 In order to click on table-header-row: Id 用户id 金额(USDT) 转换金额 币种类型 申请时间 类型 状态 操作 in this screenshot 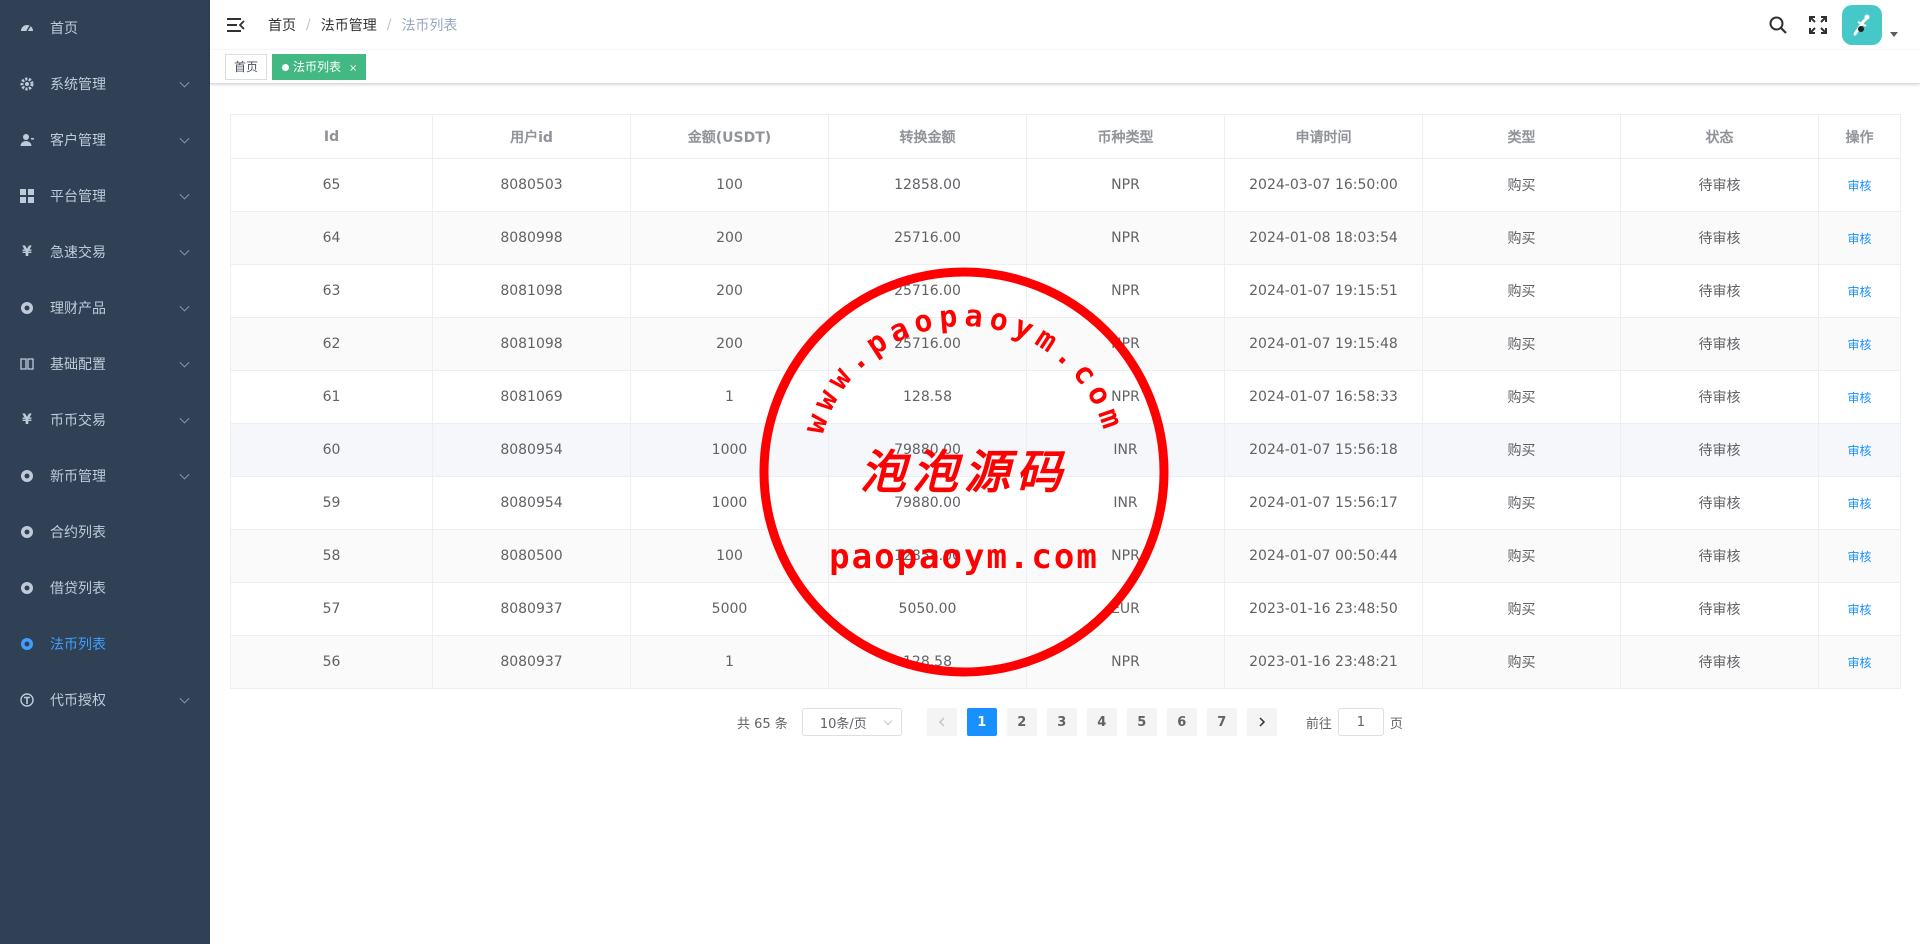, I will do `click(1065, 136)`.